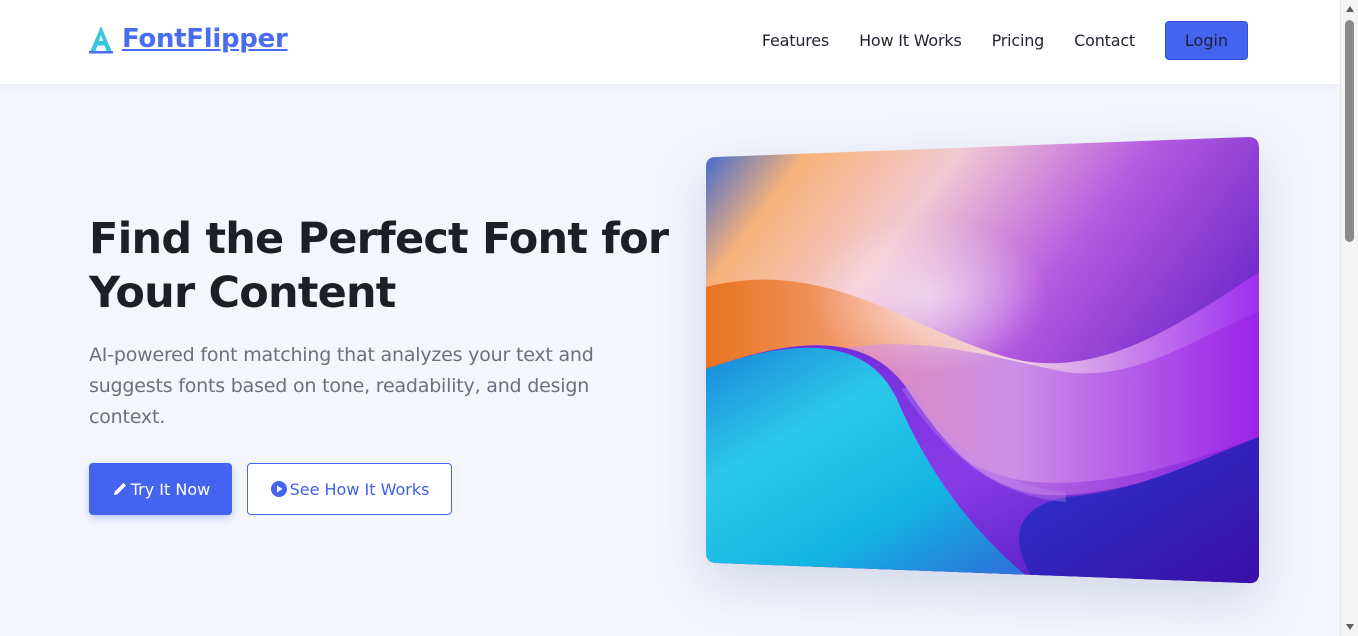  What do you see at coordinates (1350, 9) in the screenshot?
I see `scroll-up-arrow-icon` at bounding box center [1350, 9].